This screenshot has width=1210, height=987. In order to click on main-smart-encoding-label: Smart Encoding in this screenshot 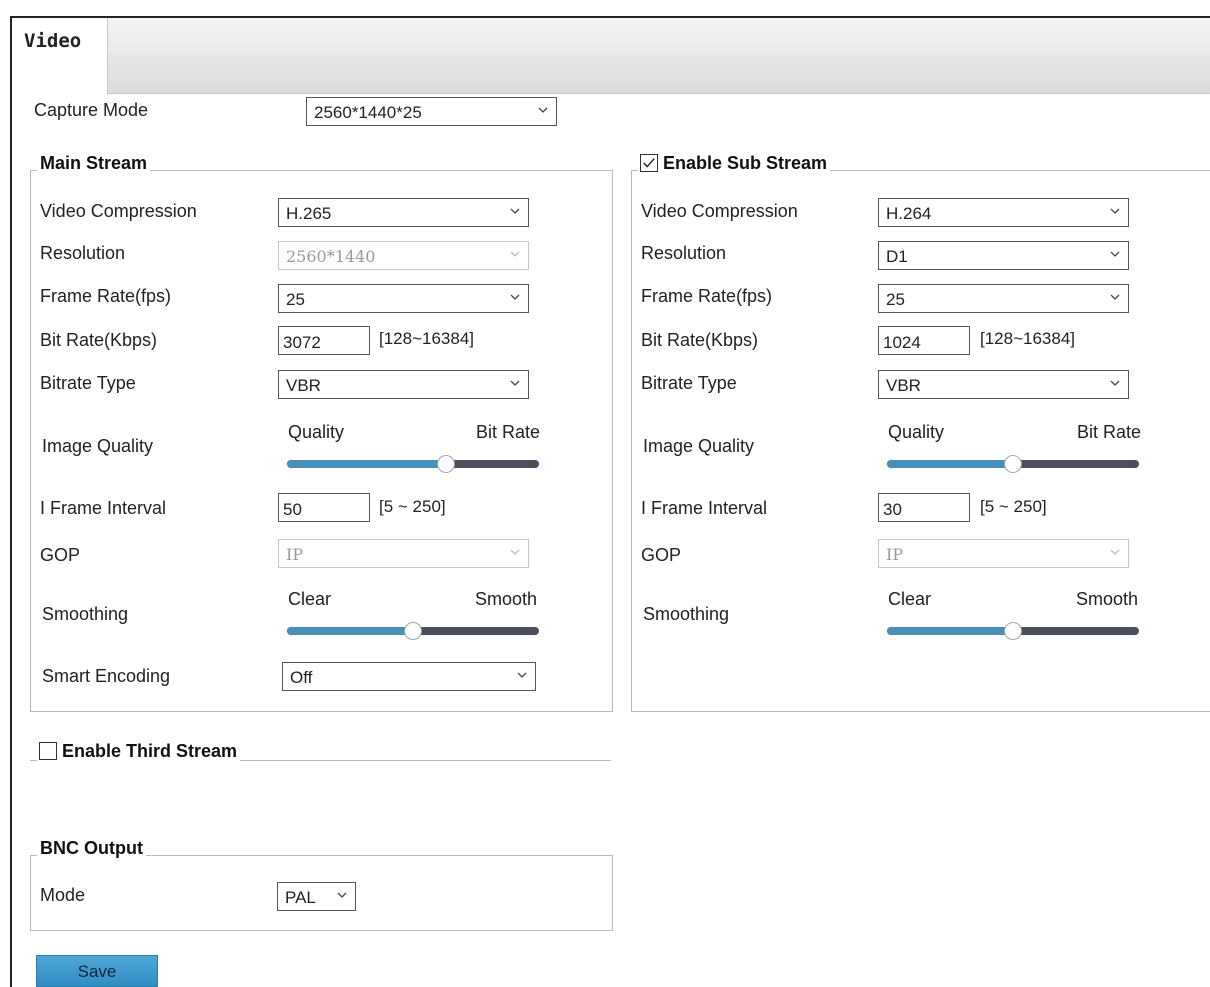, I will do `click(106, 676)`.